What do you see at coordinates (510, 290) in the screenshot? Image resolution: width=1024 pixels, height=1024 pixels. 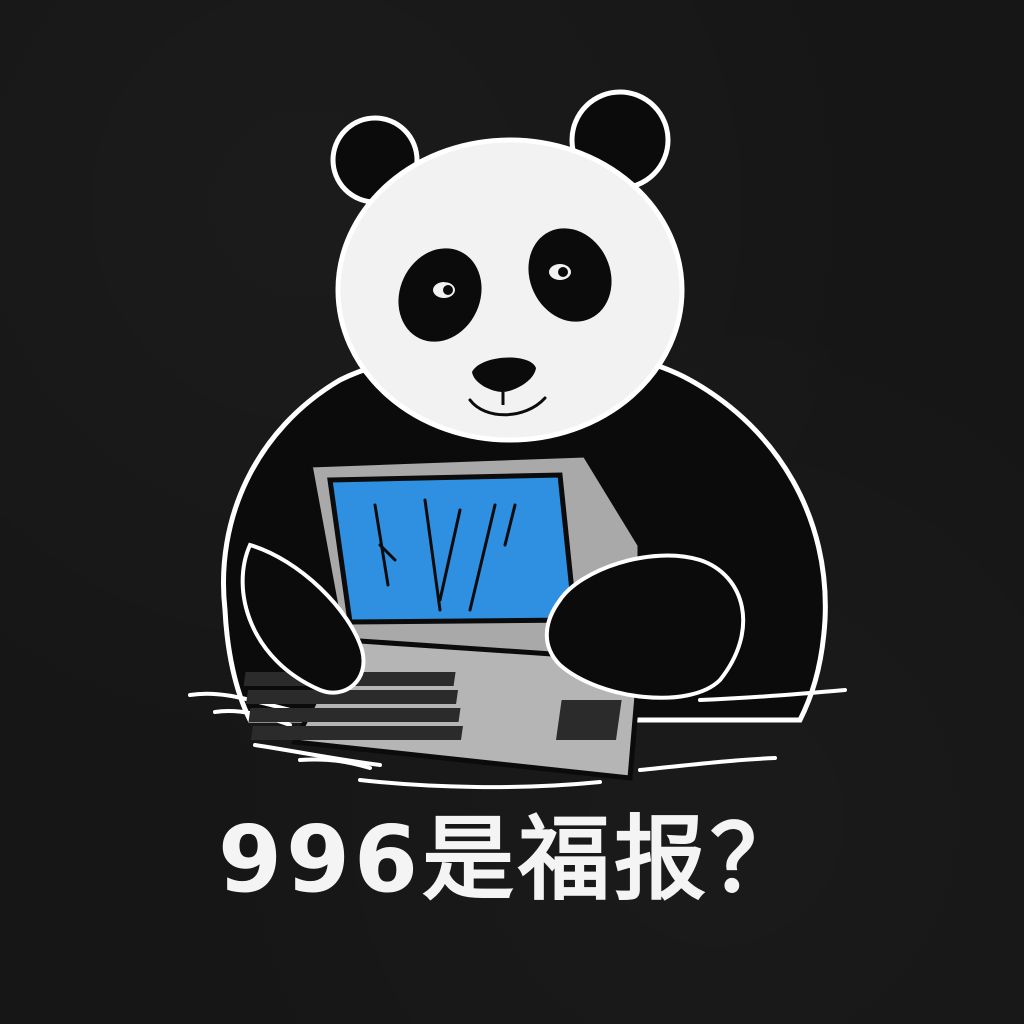 I see `face` at bounding box center [510, 290].